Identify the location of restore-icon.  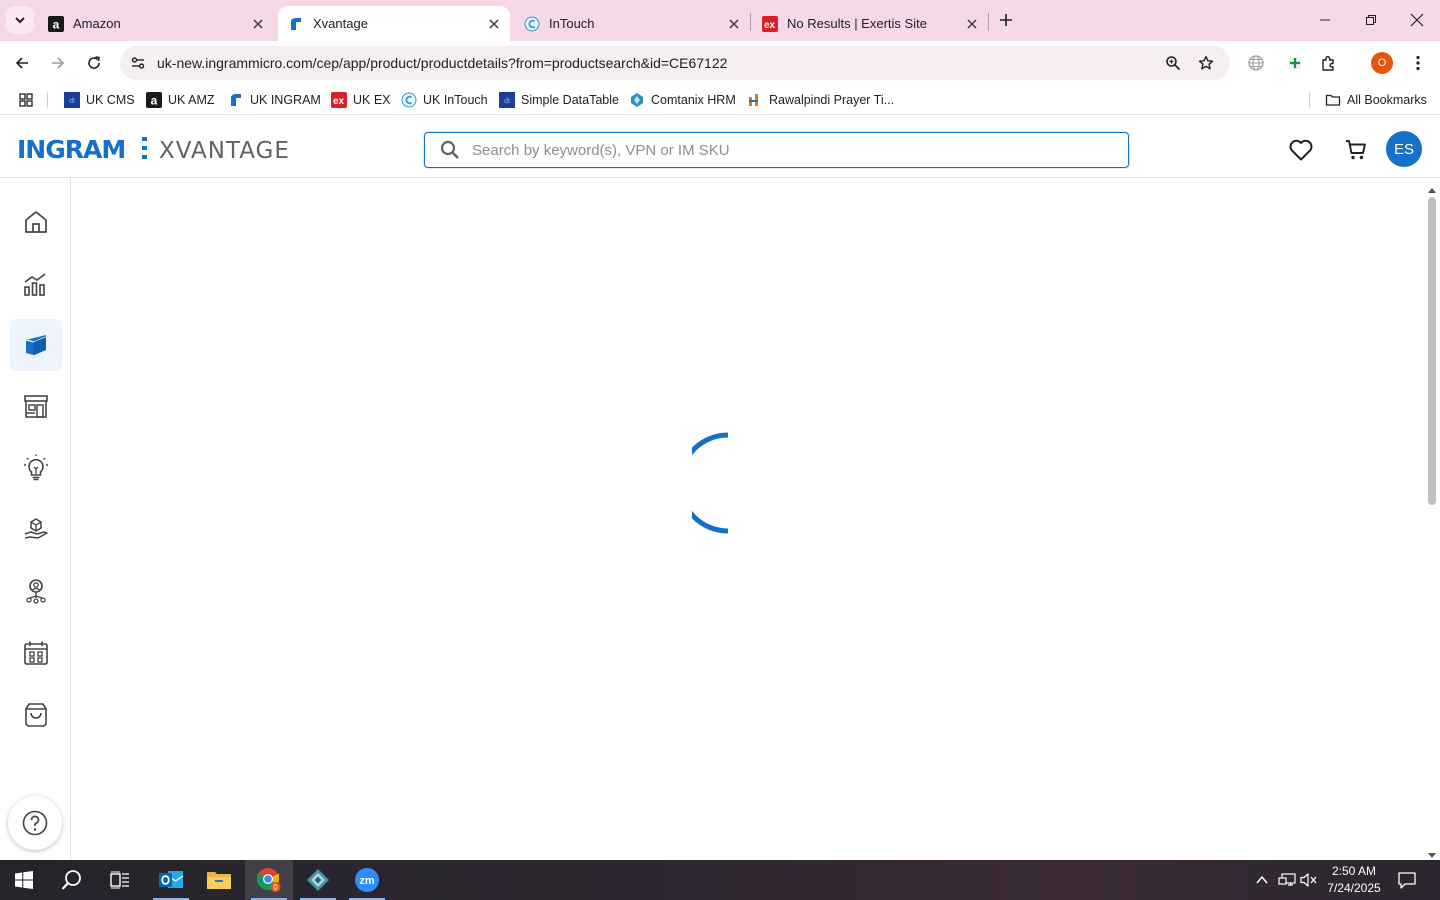
(1371, 20).